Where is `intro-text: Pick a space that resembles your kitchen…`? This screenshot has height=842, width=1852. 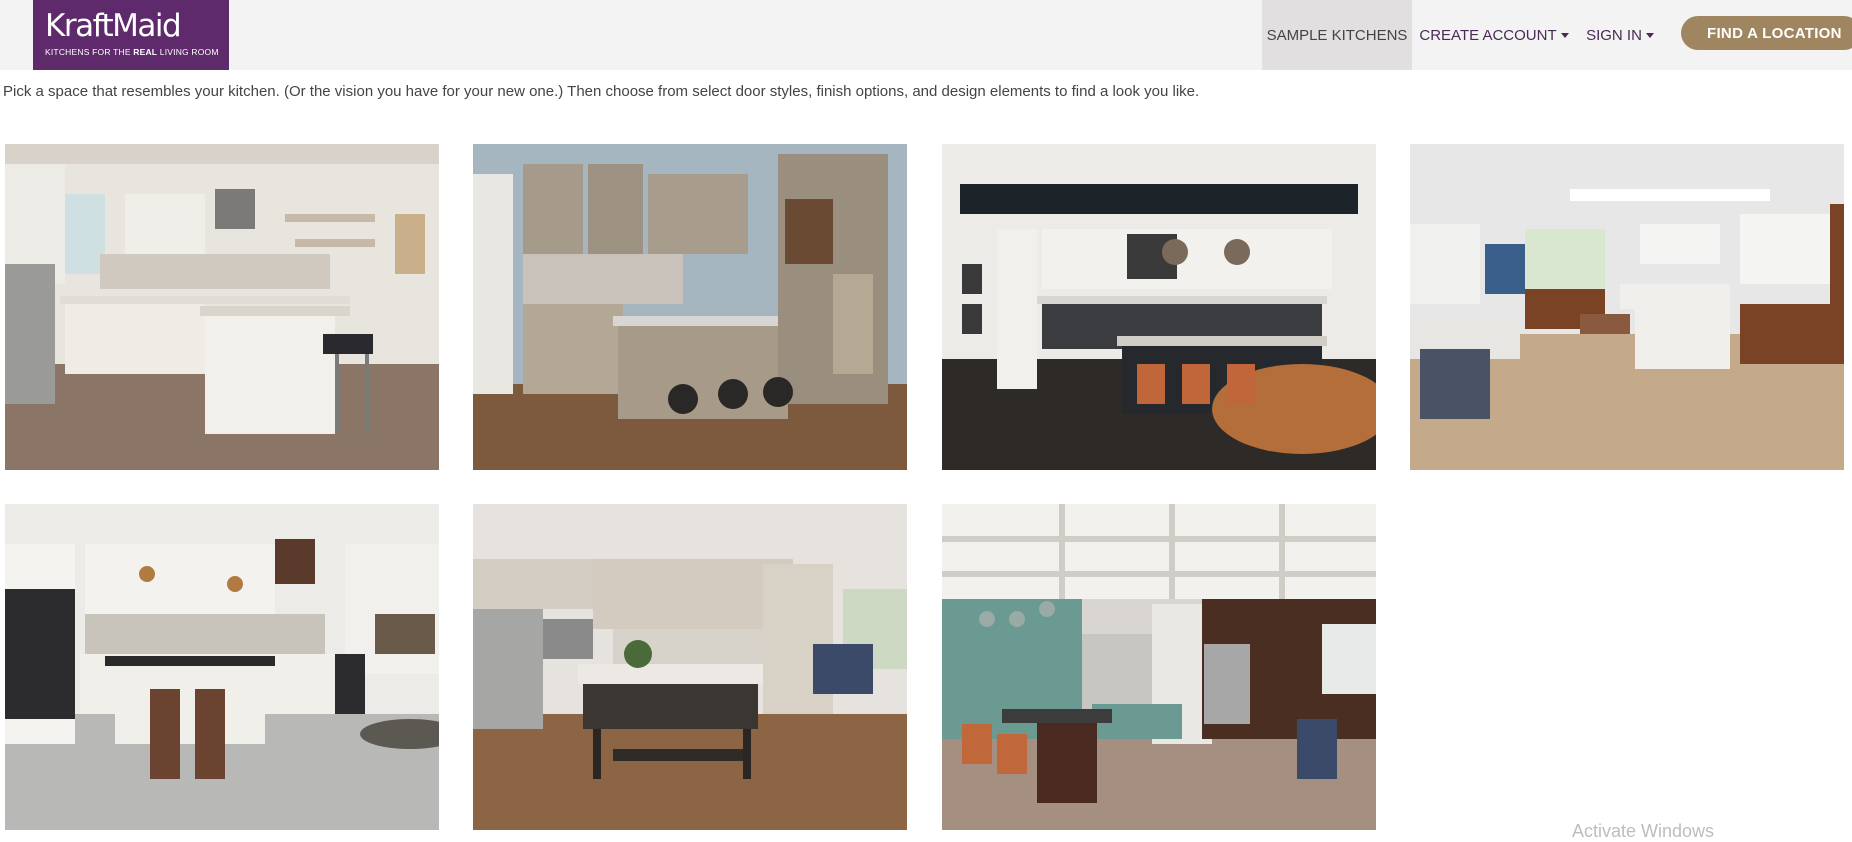 intro-text: Pick a space that resembles your kitchen… is located at coordinates (601, 91).